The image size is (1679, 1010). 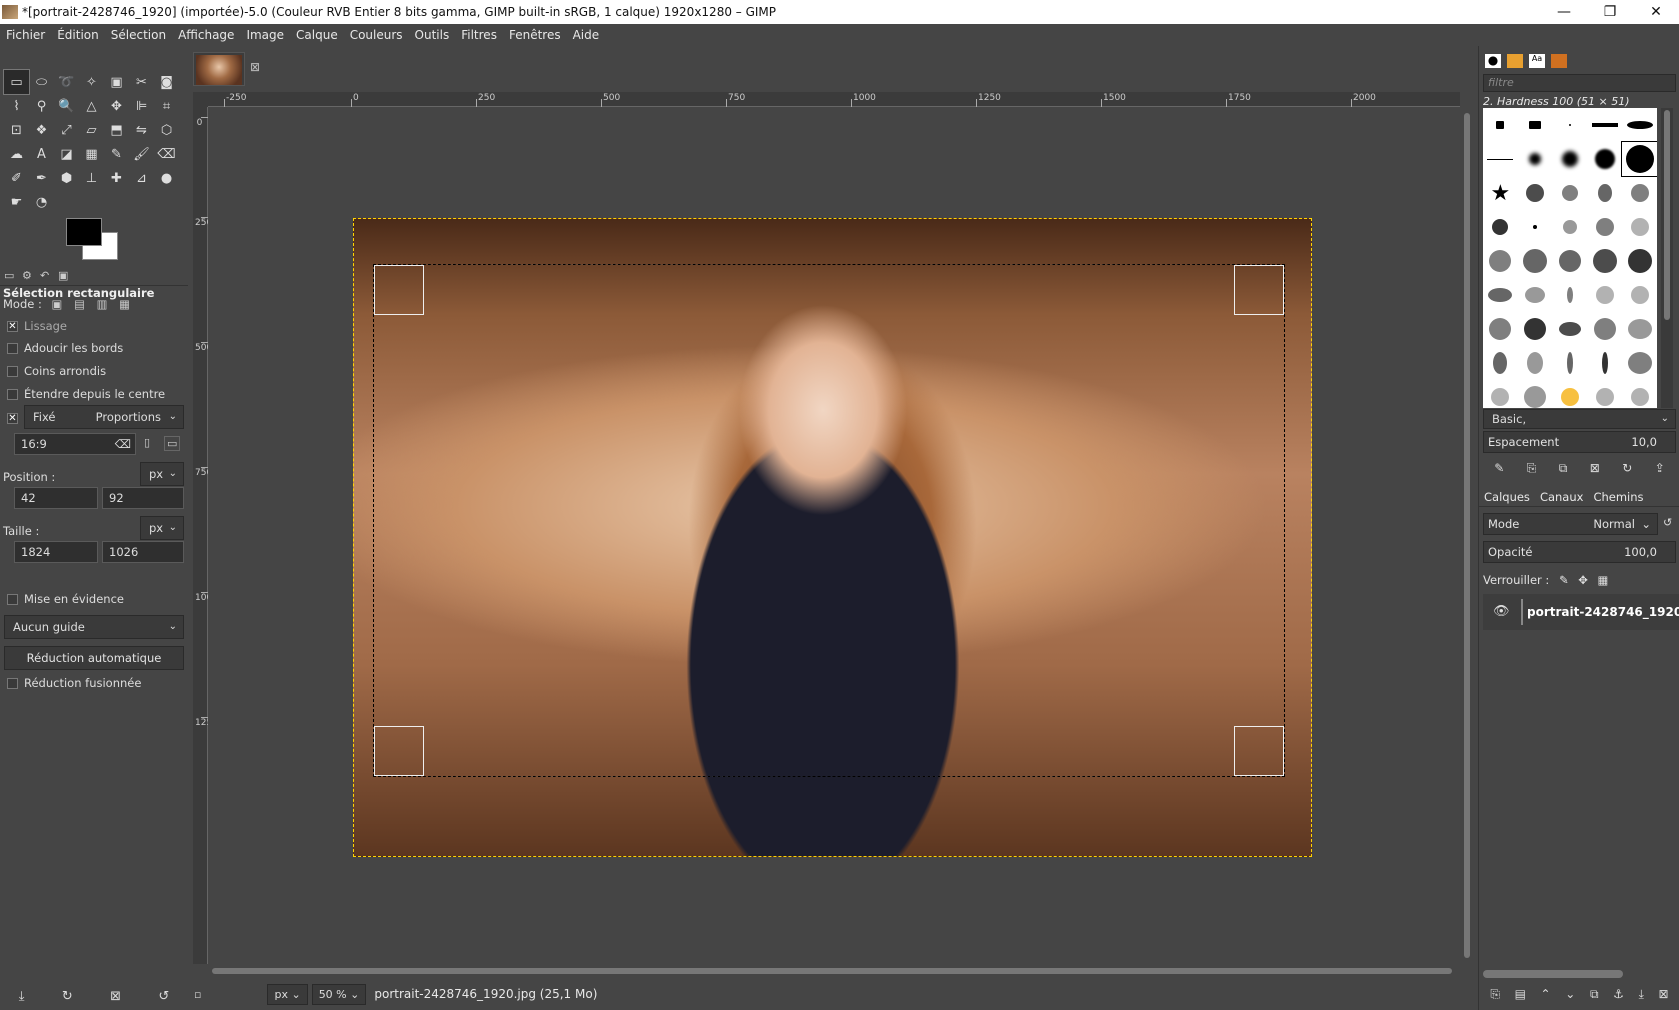 What do you see at coordinates (56, 552) in the screenshot?
I see `size-width-field: 1824` at bounding box center [56, 552].